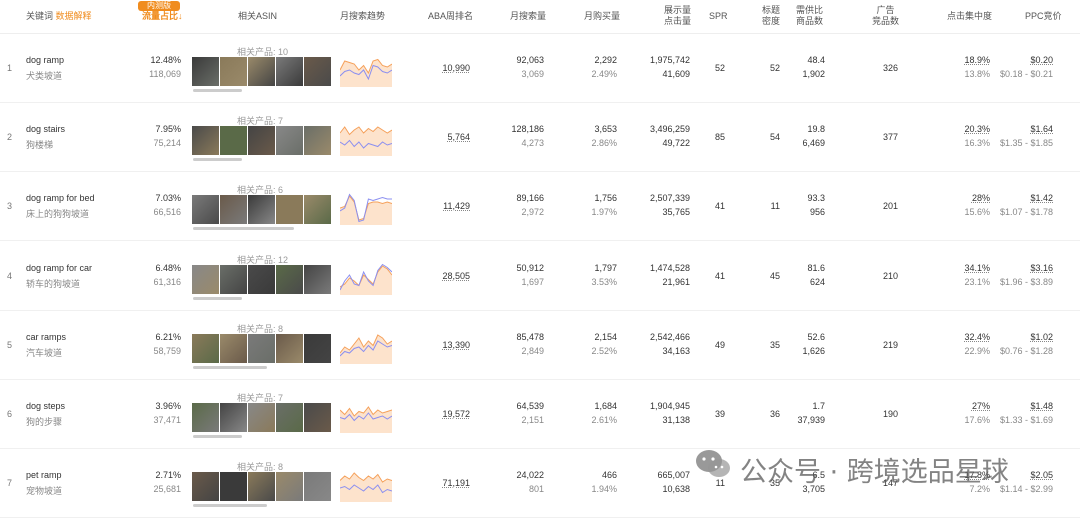 Image resolution: width=1080 pixels, height=518 pixels. Describe the element at coordinates (977, 337) in the screenshot. I see `click-concentration-value: 32.4%` at that location.